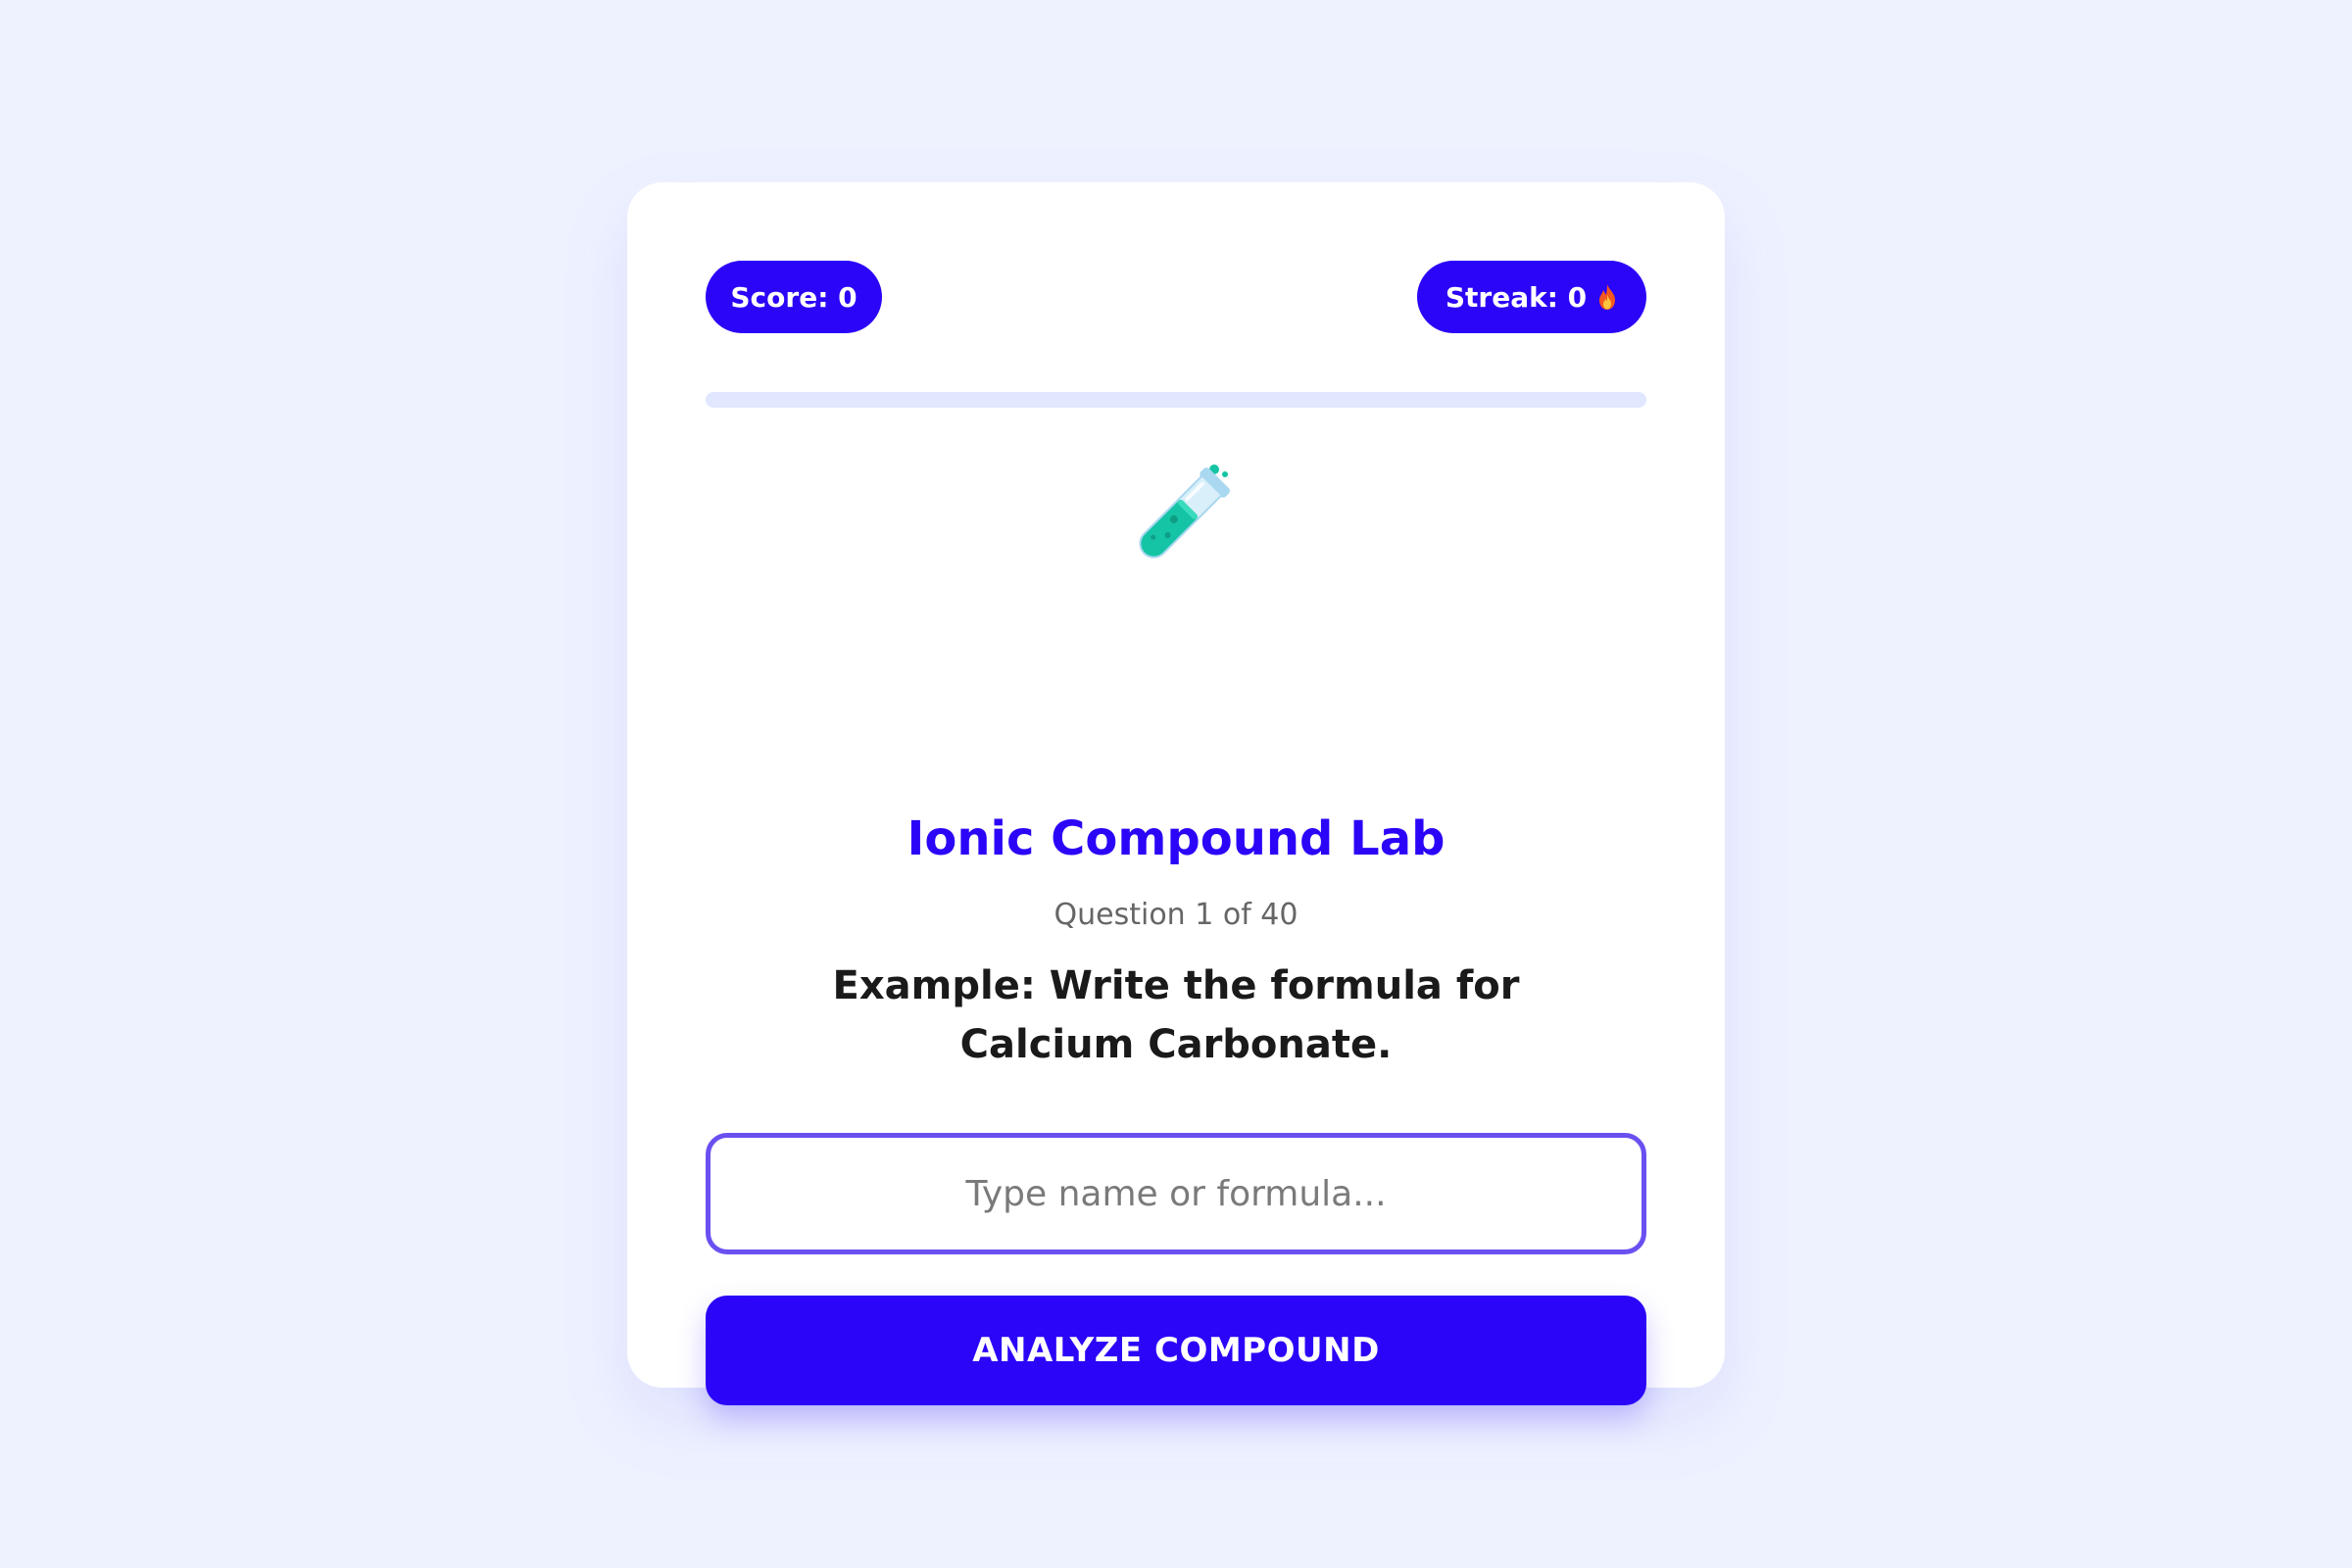 This screenshot has width=2352, height=1568. Describe the element at coordinates (1516, 297) in the screenshot. I see `streak-label: Streak: 0` at that location.